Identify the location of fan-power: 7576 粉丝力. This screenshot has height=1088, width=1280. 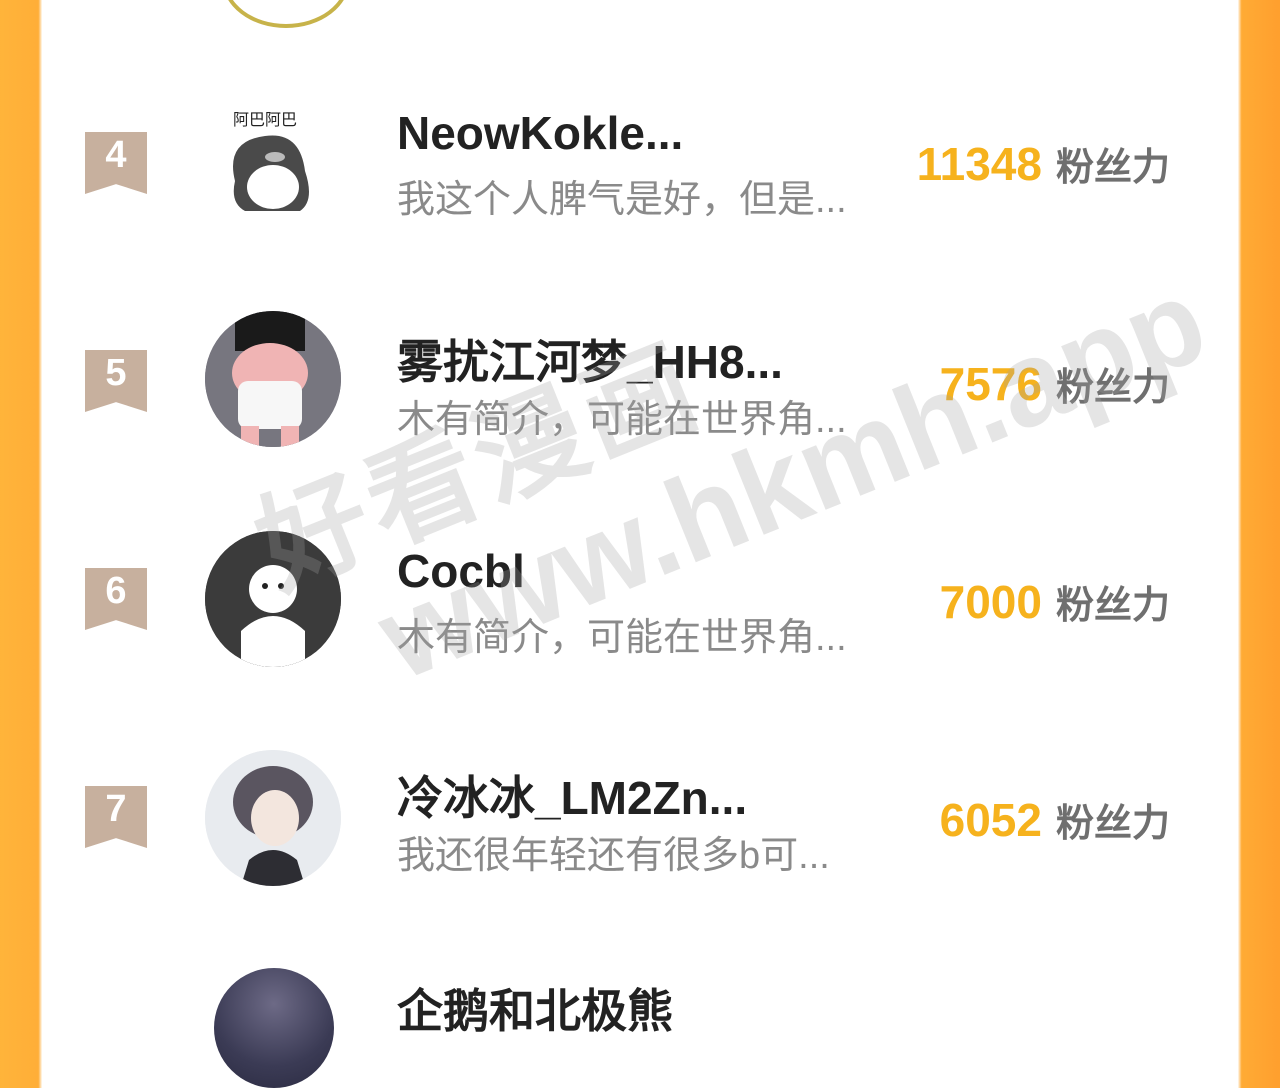
(1055, 383).